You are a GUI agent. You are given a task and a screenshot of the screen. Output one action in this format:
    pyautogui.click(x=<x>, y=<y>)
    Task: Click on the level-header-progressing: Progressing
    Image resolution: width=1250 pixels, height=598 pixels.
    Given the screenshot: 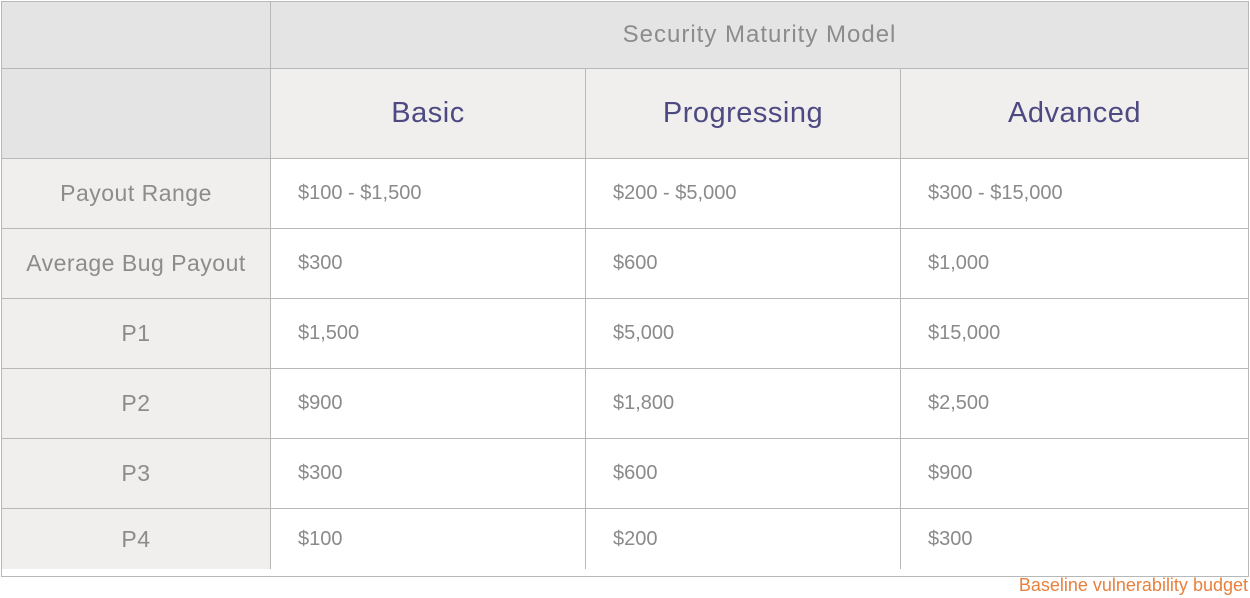 What is the action you would take?
    pyautogui.click(x=743, y=114)
    